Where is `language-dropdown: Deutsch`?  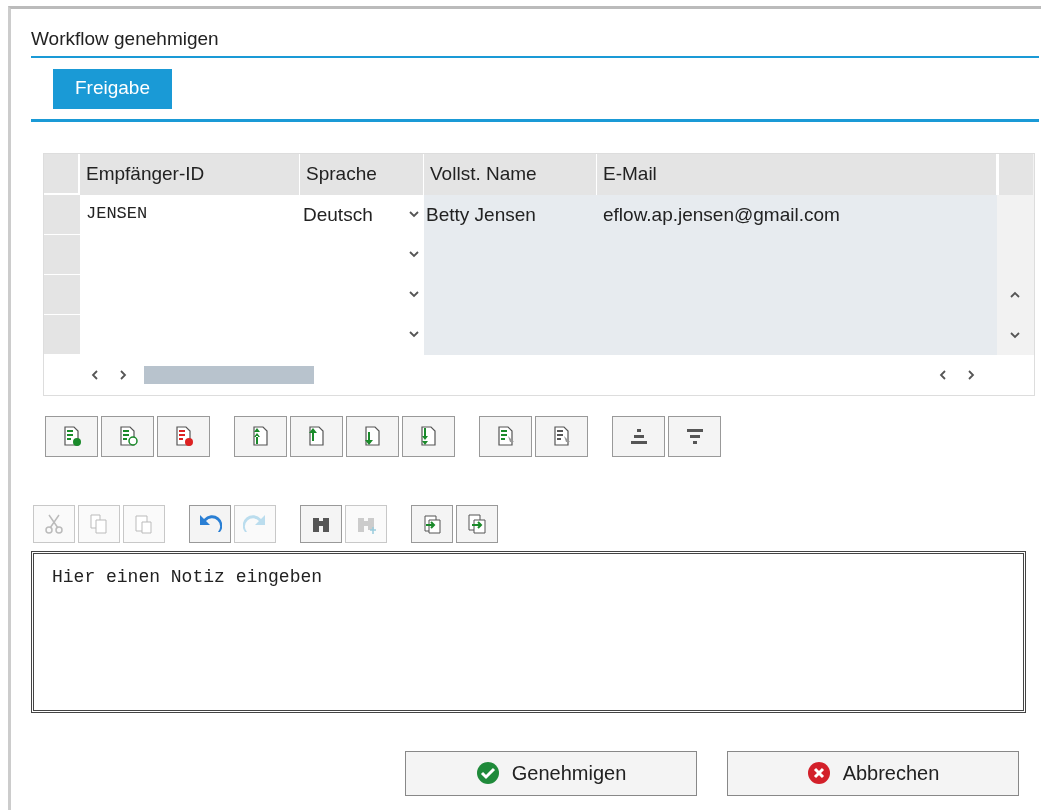 language-dropdown: Deutsch is located at coordinates (362, 214).